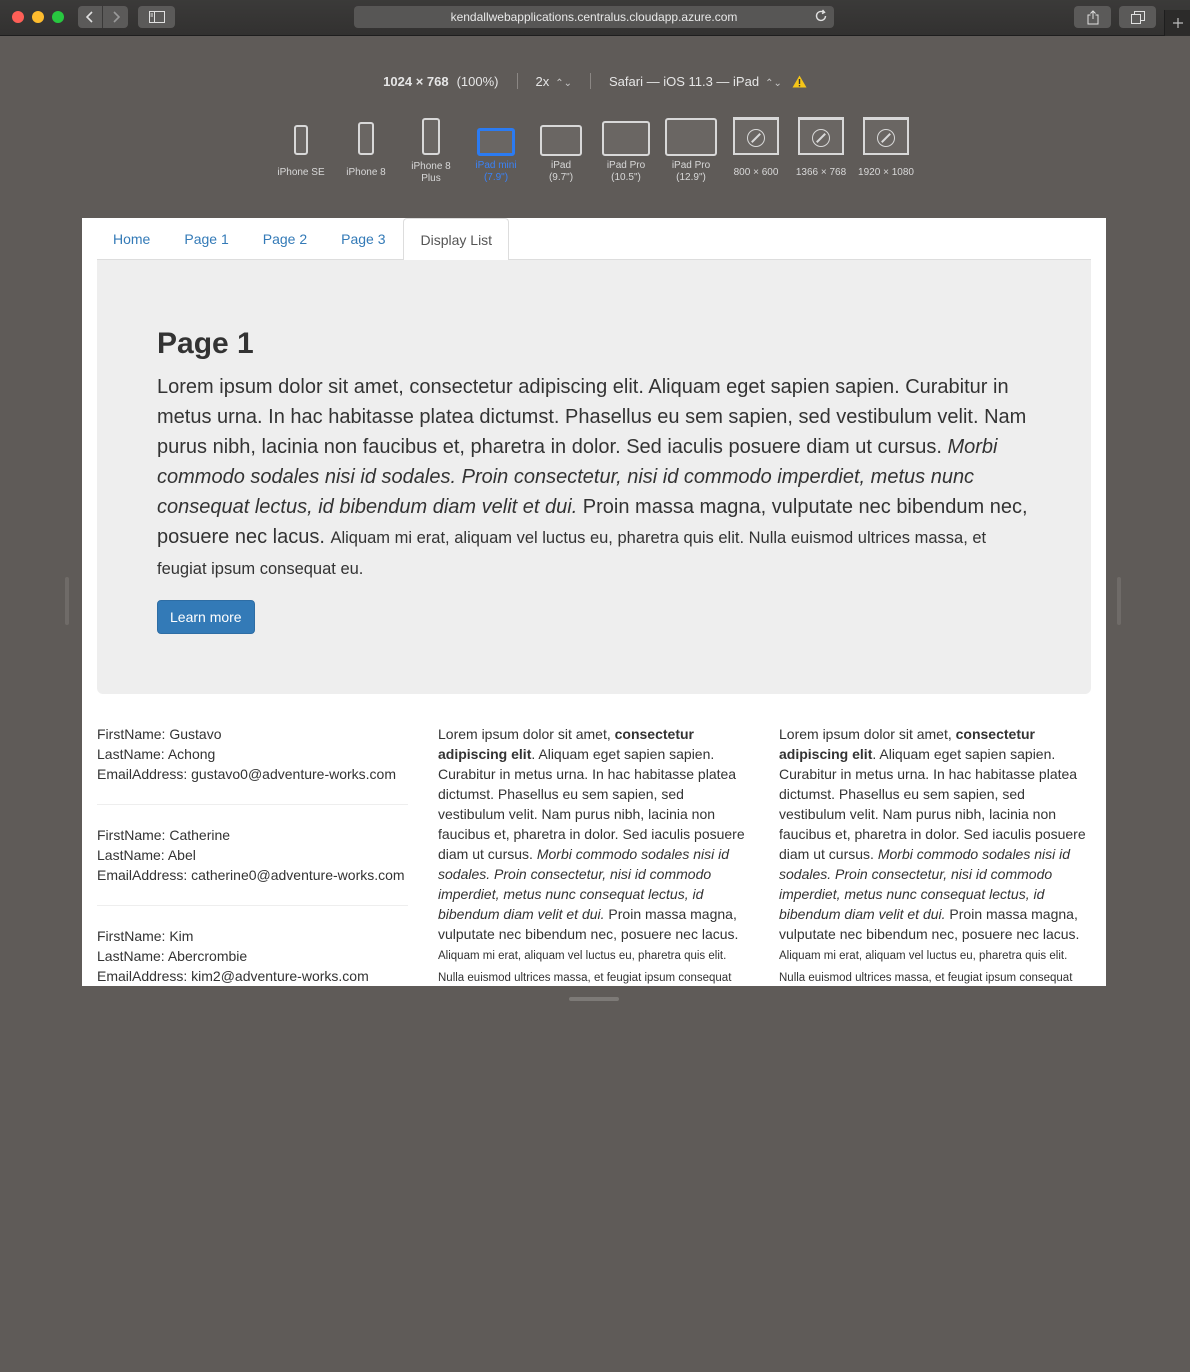 The height and width of the screenshot is (1372, 1190). What do you see at coordinates (496, 171) in the screenshot?
I see `device-label: iPad mini (7.9")` at bounding box center [496, 171].